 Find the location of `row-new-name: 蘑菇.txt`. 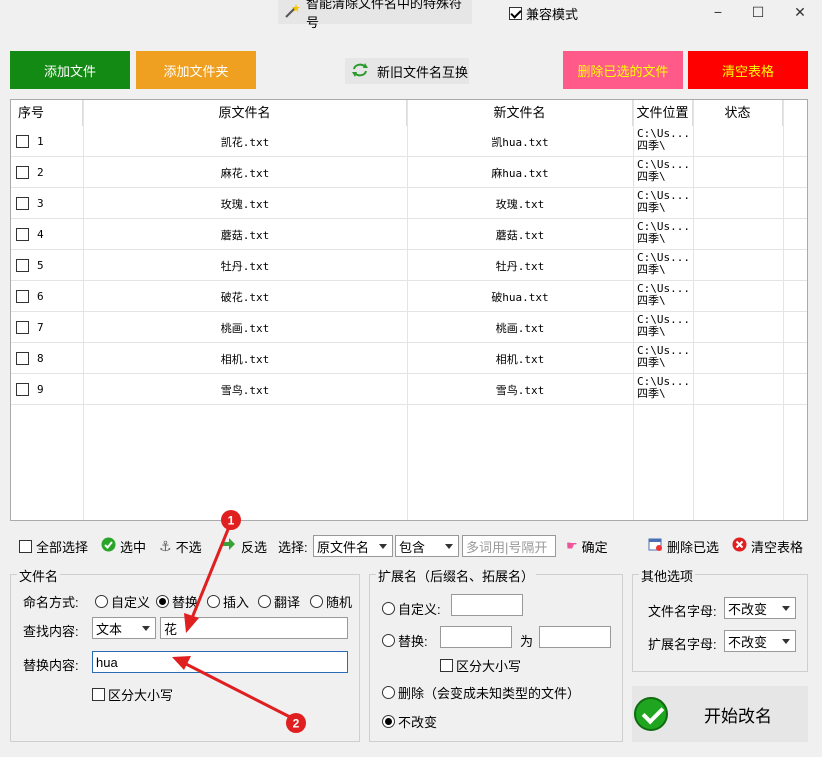

row-new-name: 蘑菇.txt is located at coordinates (520, 235).